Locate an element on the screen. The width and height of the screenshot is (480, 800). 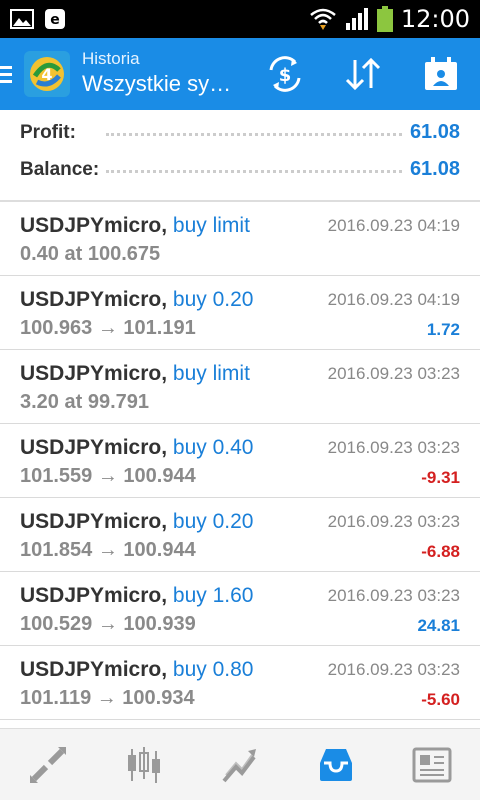
summary-row-balance: Balance: 61.08 is located at coordinates (240, 169).